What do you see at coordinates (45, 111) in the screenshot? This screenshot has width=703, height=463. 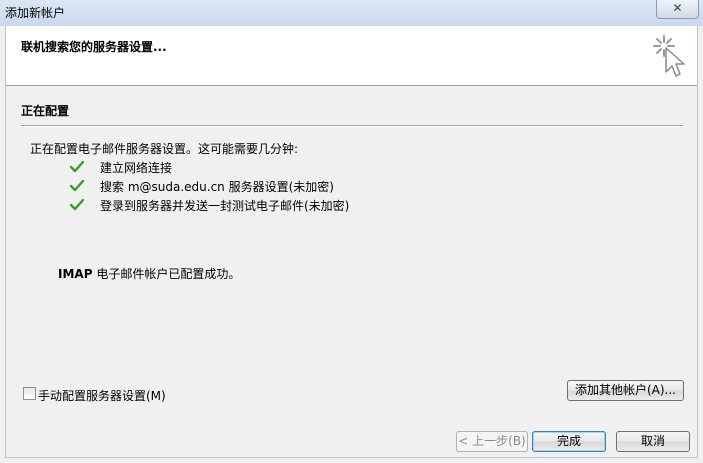 I see `section-title: 正在配置` at bounding box center [45, 111].